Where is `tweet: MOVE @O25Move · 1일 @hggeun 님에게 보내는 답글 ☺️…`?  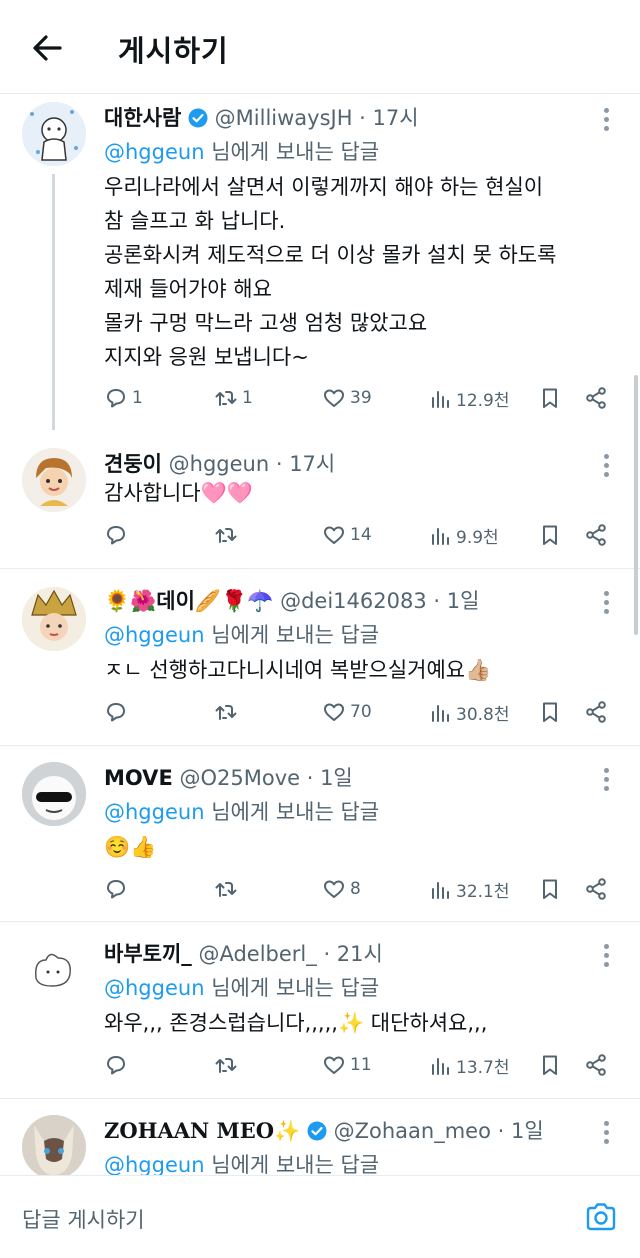
tweet: MOVE @O25Move · 1일 @hggeun 님에게 보내는 답글 ☺️… is located at coordinates (320, 833).